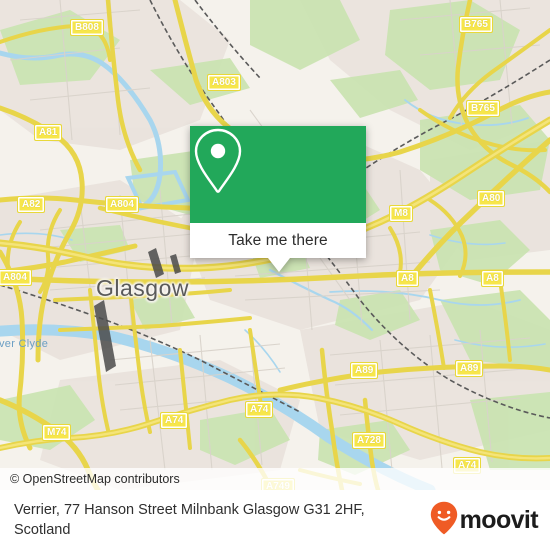 This screenshot has width=550, height=550. Describe the element at coordinates (31, 204) in the screenshot. I see `road-shield-a82: A82` at that location.